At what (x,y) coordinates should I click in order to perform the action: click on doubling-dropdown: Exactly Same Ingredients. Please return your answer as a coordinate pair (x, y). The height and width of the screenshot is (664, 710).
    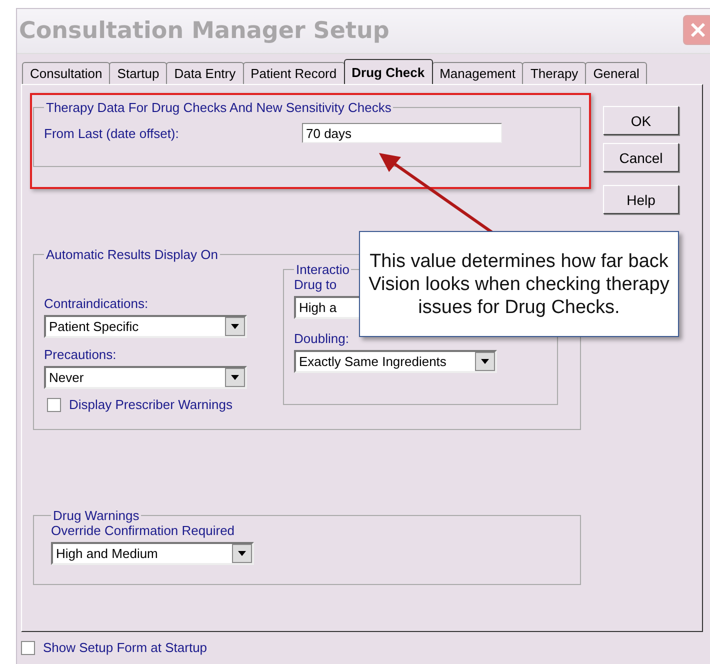
    Looking at the image, I should click on (395, 361).